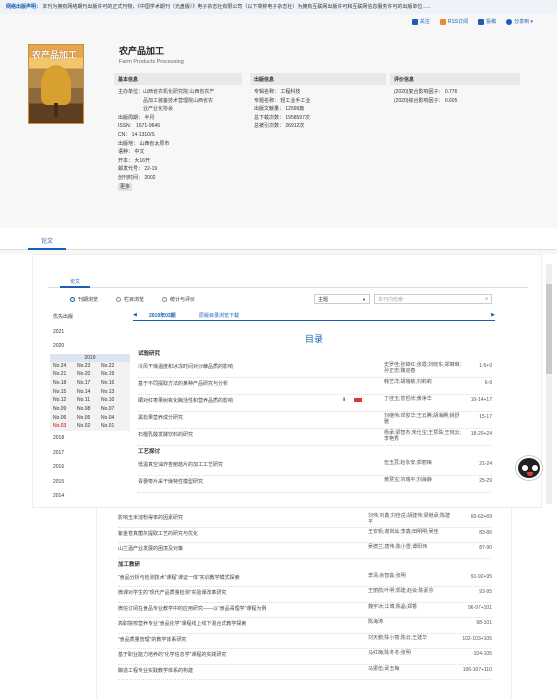 This screenshot has height=699, width=557. What do you see at coordinates (90, 346) in the screenshot?
I see `year-link: 2020` at bounding box center [90, 346].